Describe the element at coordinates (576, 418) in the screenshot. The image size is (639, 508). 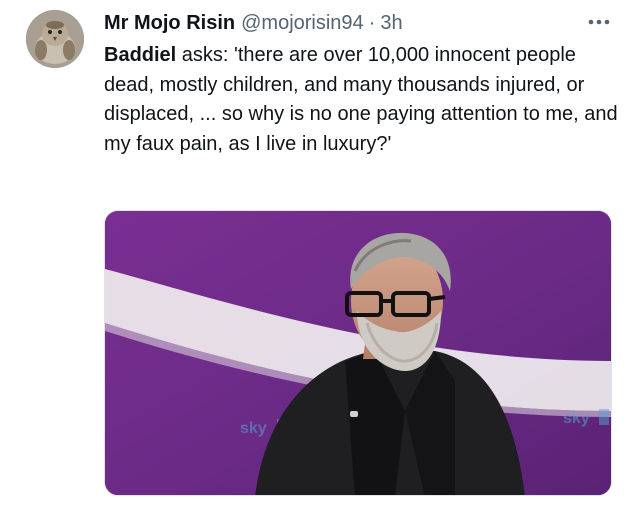
I see `watermark-right: sky` at that location.